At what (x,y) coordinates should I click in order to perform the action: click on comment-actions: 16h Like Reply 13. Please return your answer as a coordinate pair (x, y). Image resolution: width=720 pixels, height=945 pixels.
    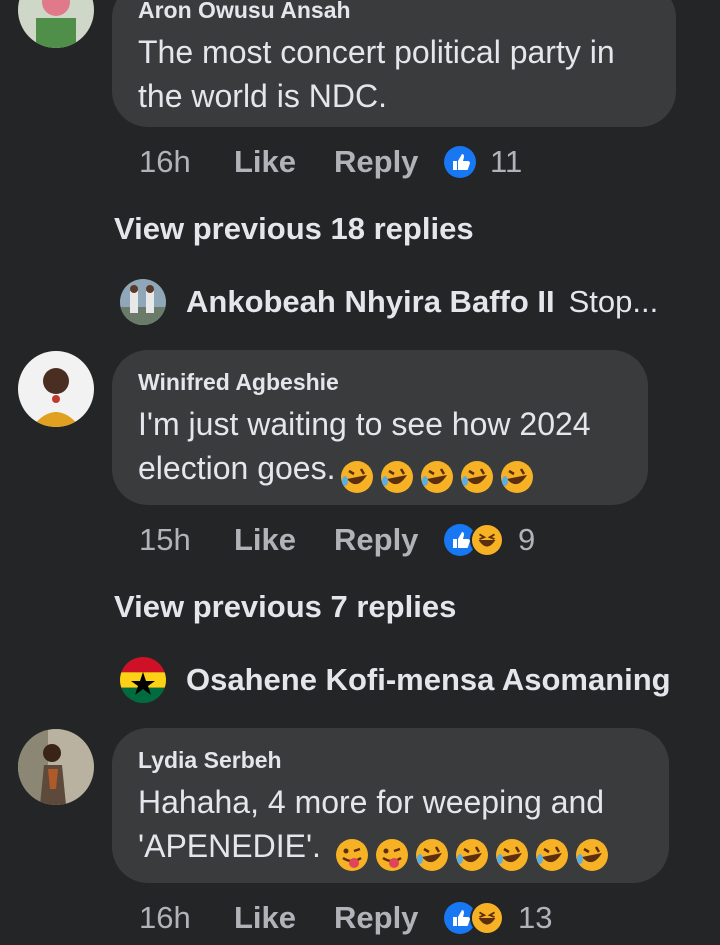
    Looking at the image, I should click on (345, 918).